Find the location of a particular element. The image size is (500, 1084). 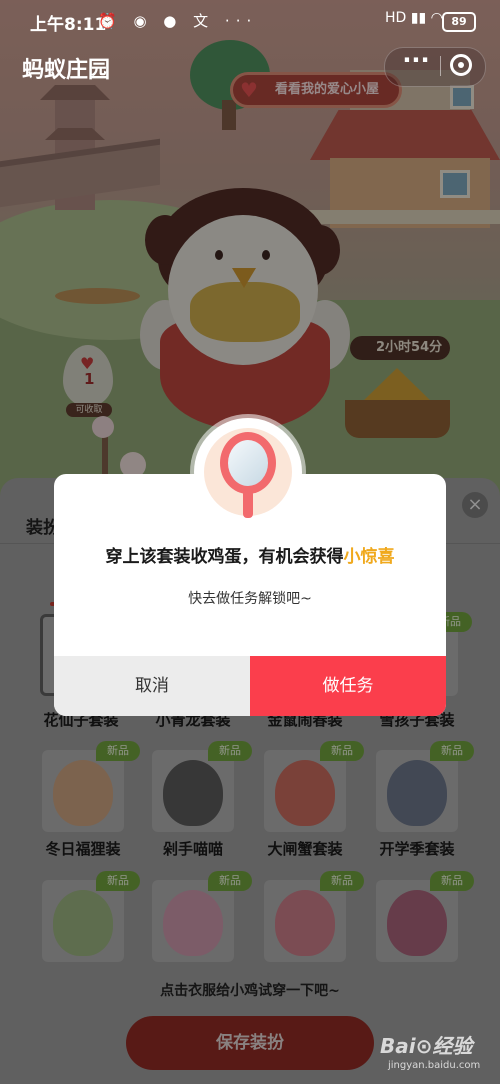

dialog-title-highlight: 小惊喜 is located at coordinates (369, 557).